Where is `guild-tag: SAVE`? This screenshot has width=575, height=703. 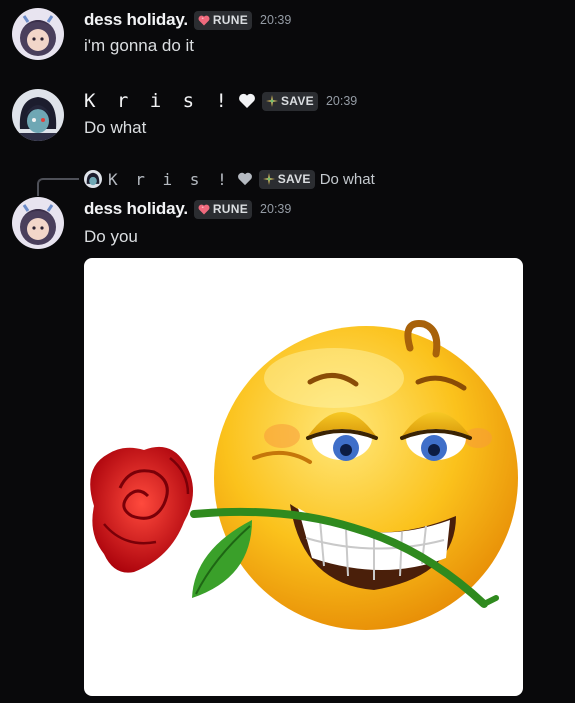 guild-tag: SAVE is located at coordinates (289, 101).